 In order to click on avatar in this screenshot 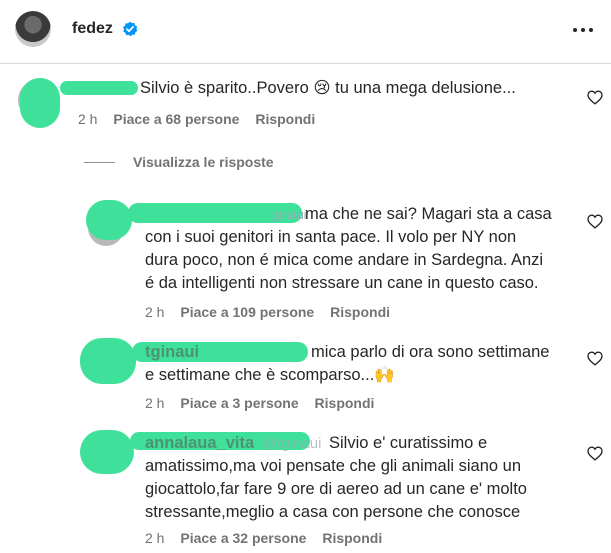, I will do `click(33, 29)`.